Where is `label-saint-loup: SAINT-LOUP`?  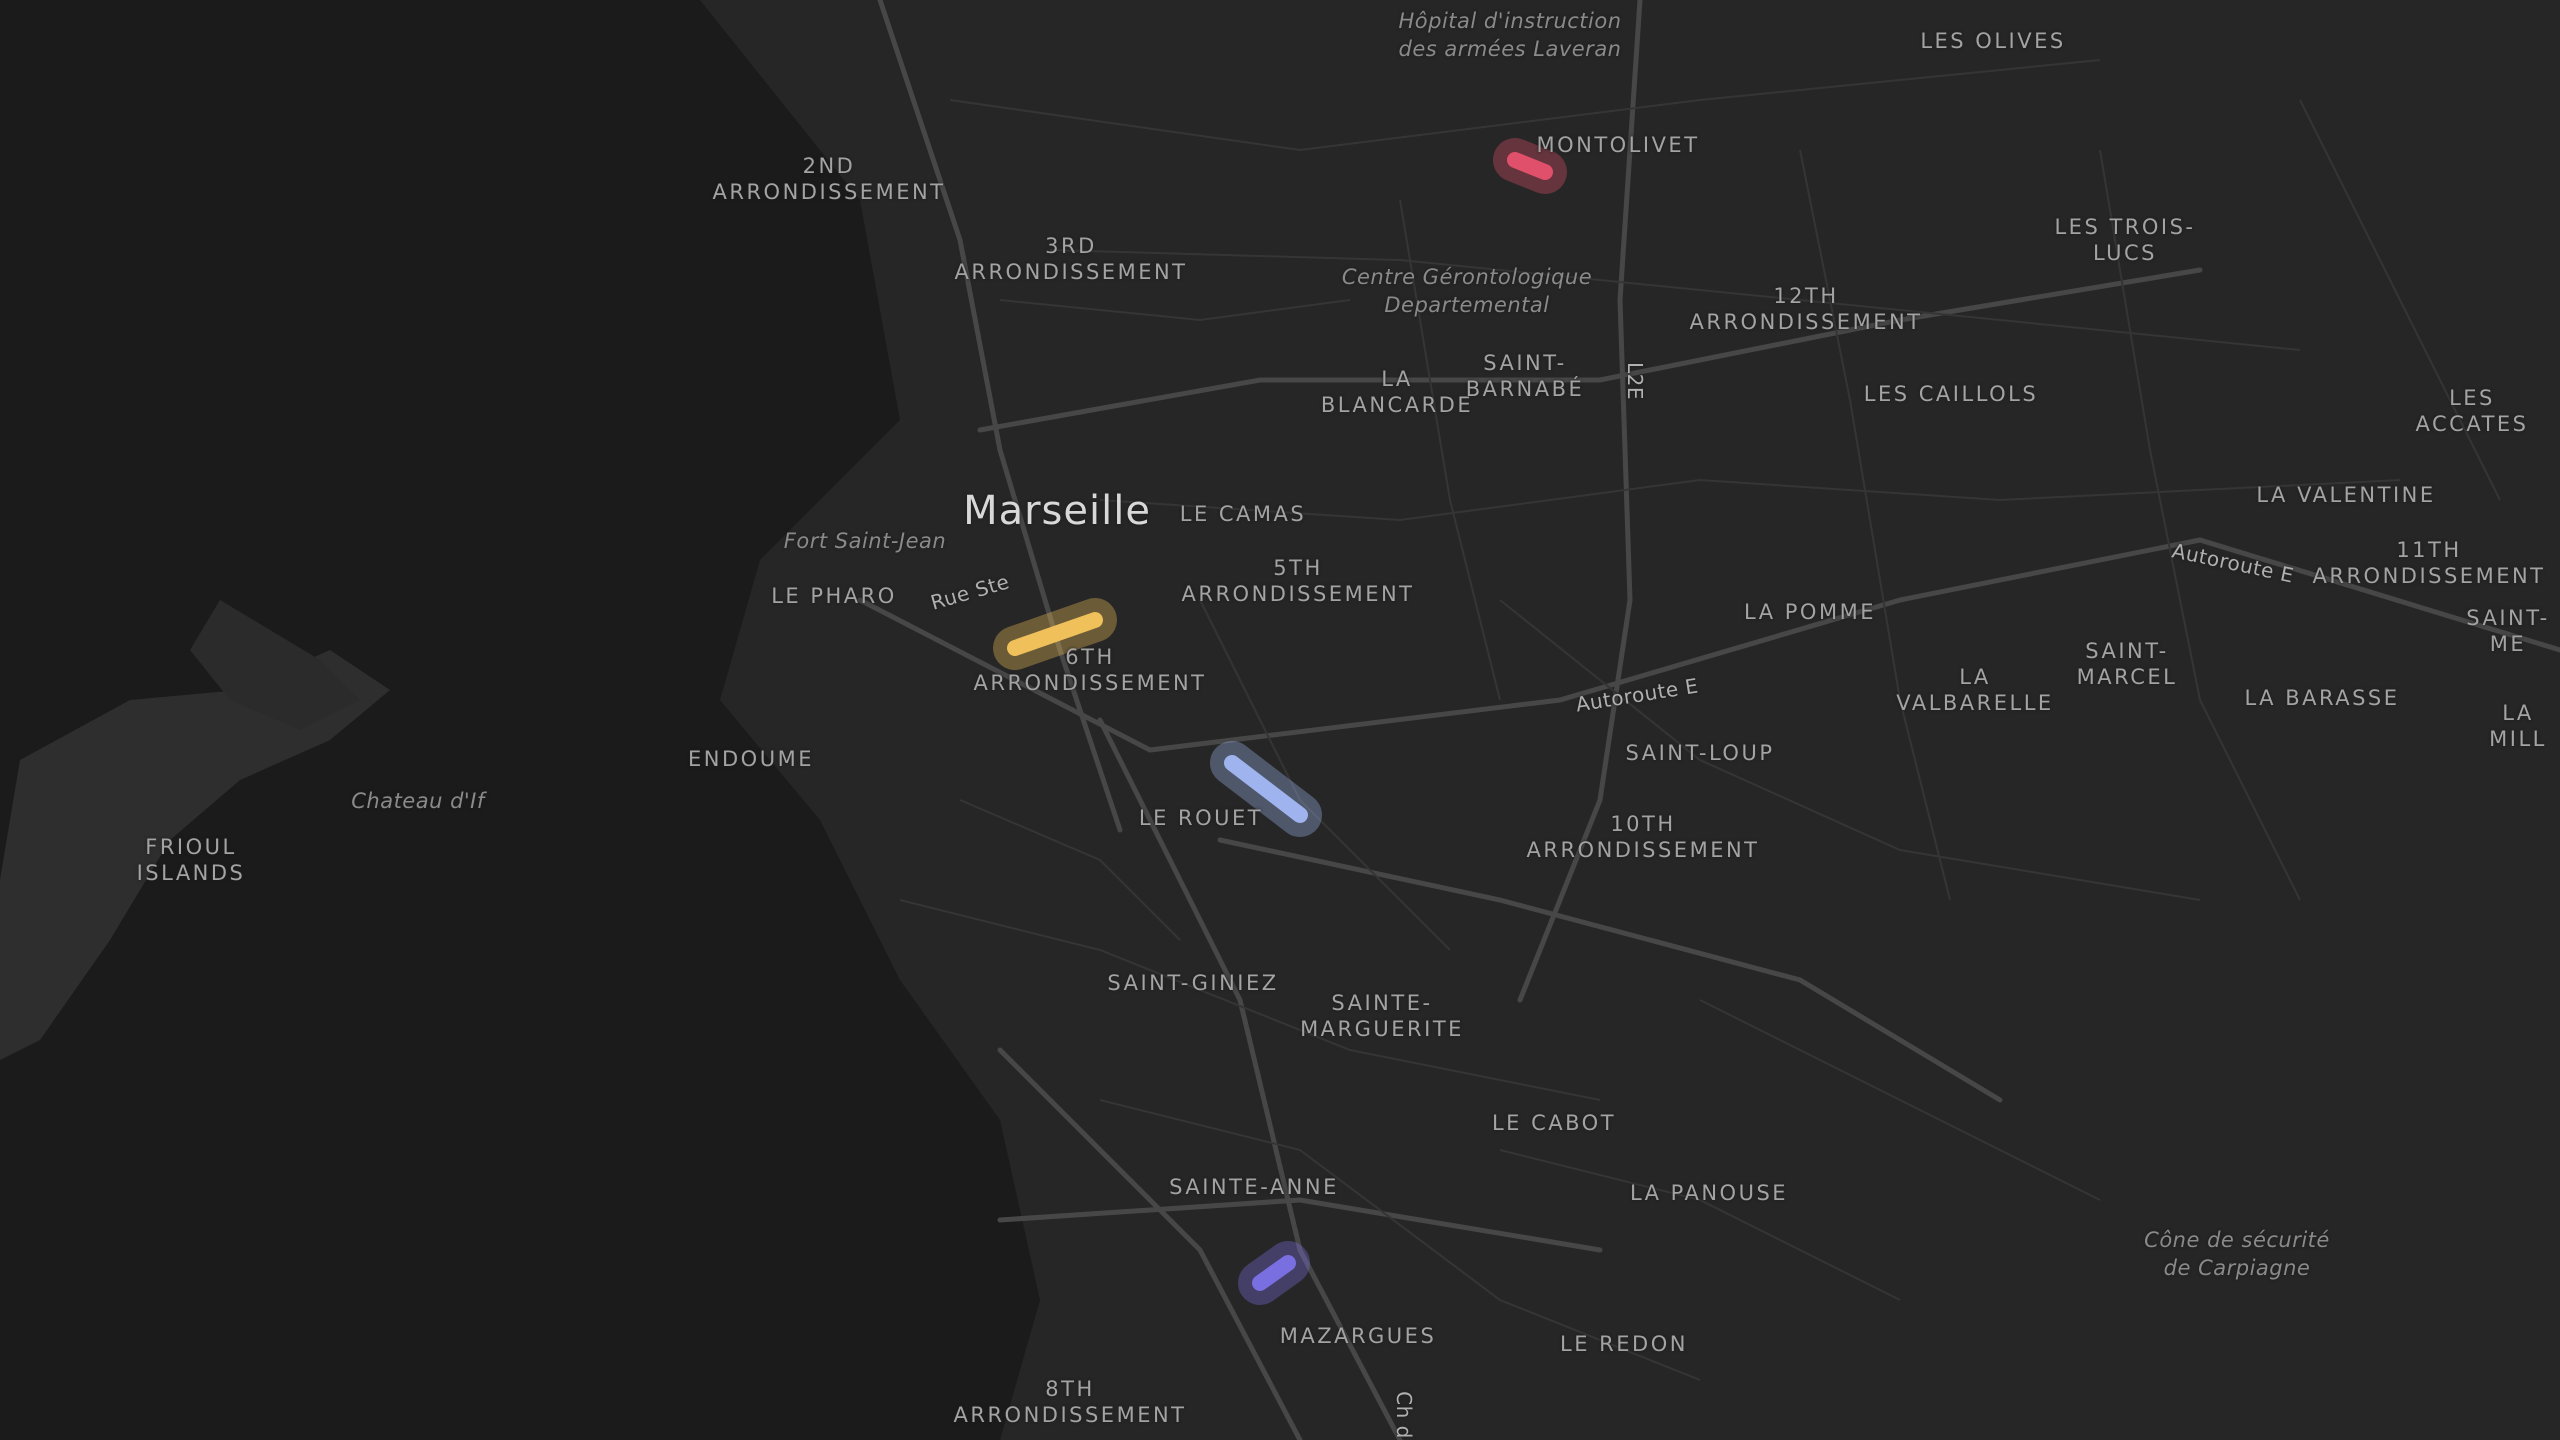
label-saint-loup: SAINT-LOUP is located at coordinates (1700, 753).